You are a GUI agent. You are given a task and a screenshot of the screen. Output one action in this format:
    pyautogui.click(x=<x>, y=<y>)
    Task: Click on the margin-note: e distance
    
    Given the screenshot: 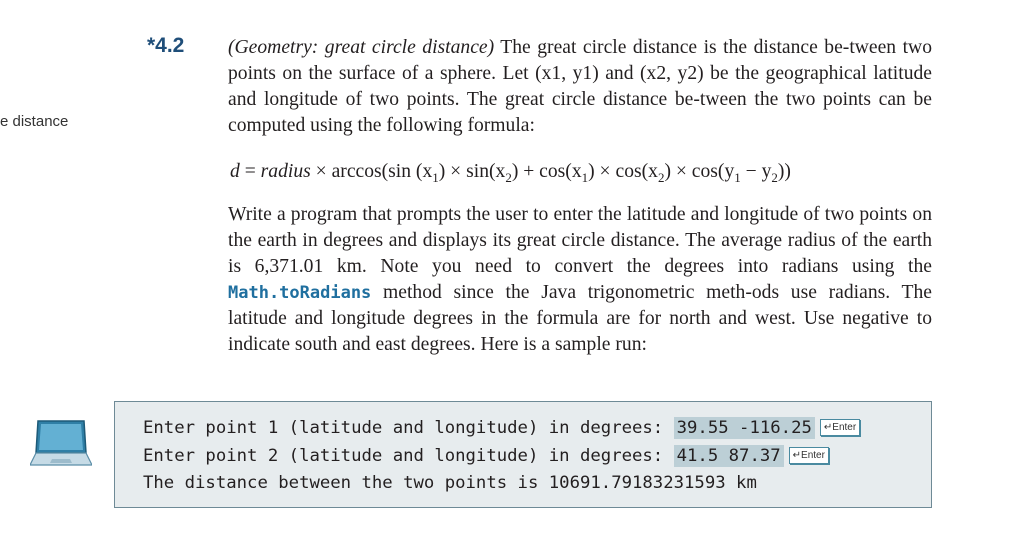 What is the action you would take?
    pyautogui.click(x=34, y=121)
    